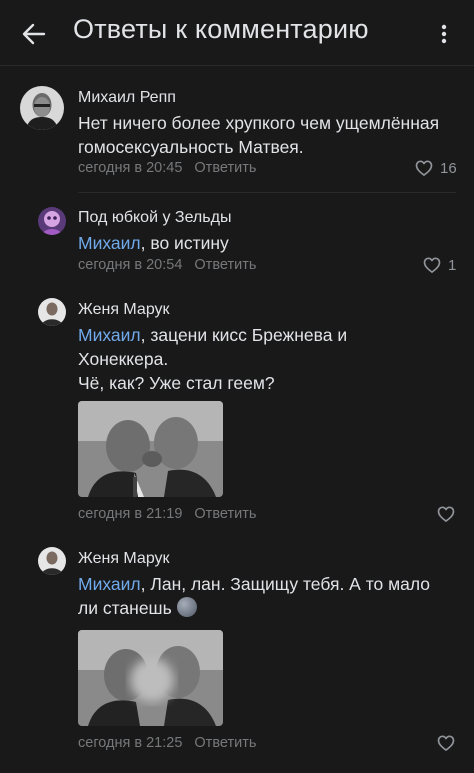 Image resolution: width=474 pixels, height=773 pixels. Describe the element at coordinates (221, 29) in the screenshot. I see `page-title: Ответы к комментарию` at that location.